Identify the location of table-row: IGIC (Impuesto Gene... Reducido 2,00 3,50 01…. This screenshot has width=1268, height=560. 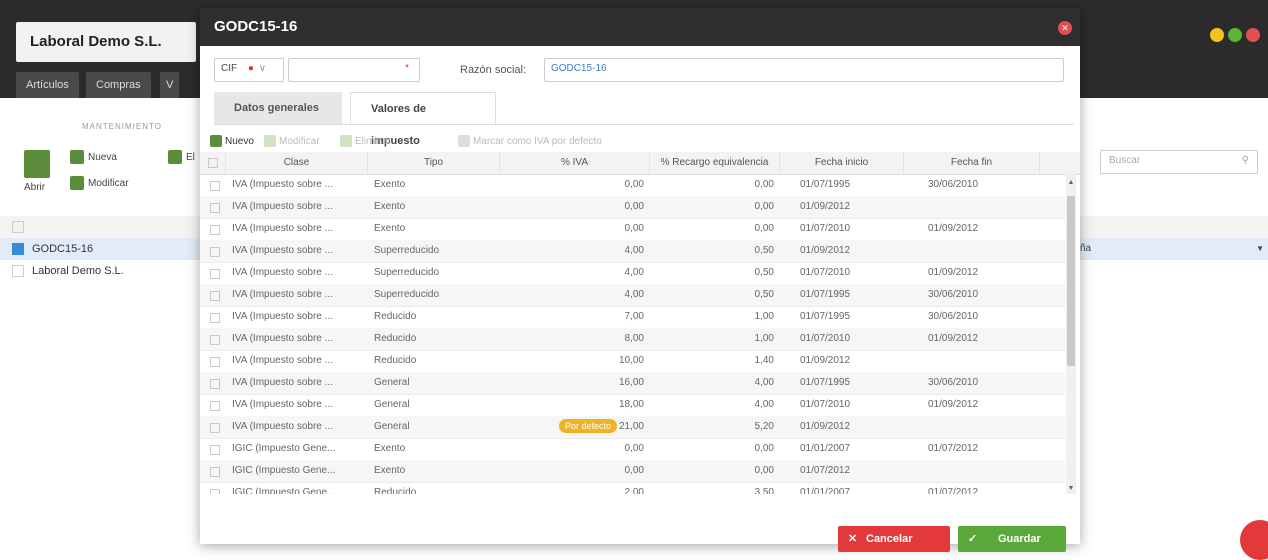
(632, 488).